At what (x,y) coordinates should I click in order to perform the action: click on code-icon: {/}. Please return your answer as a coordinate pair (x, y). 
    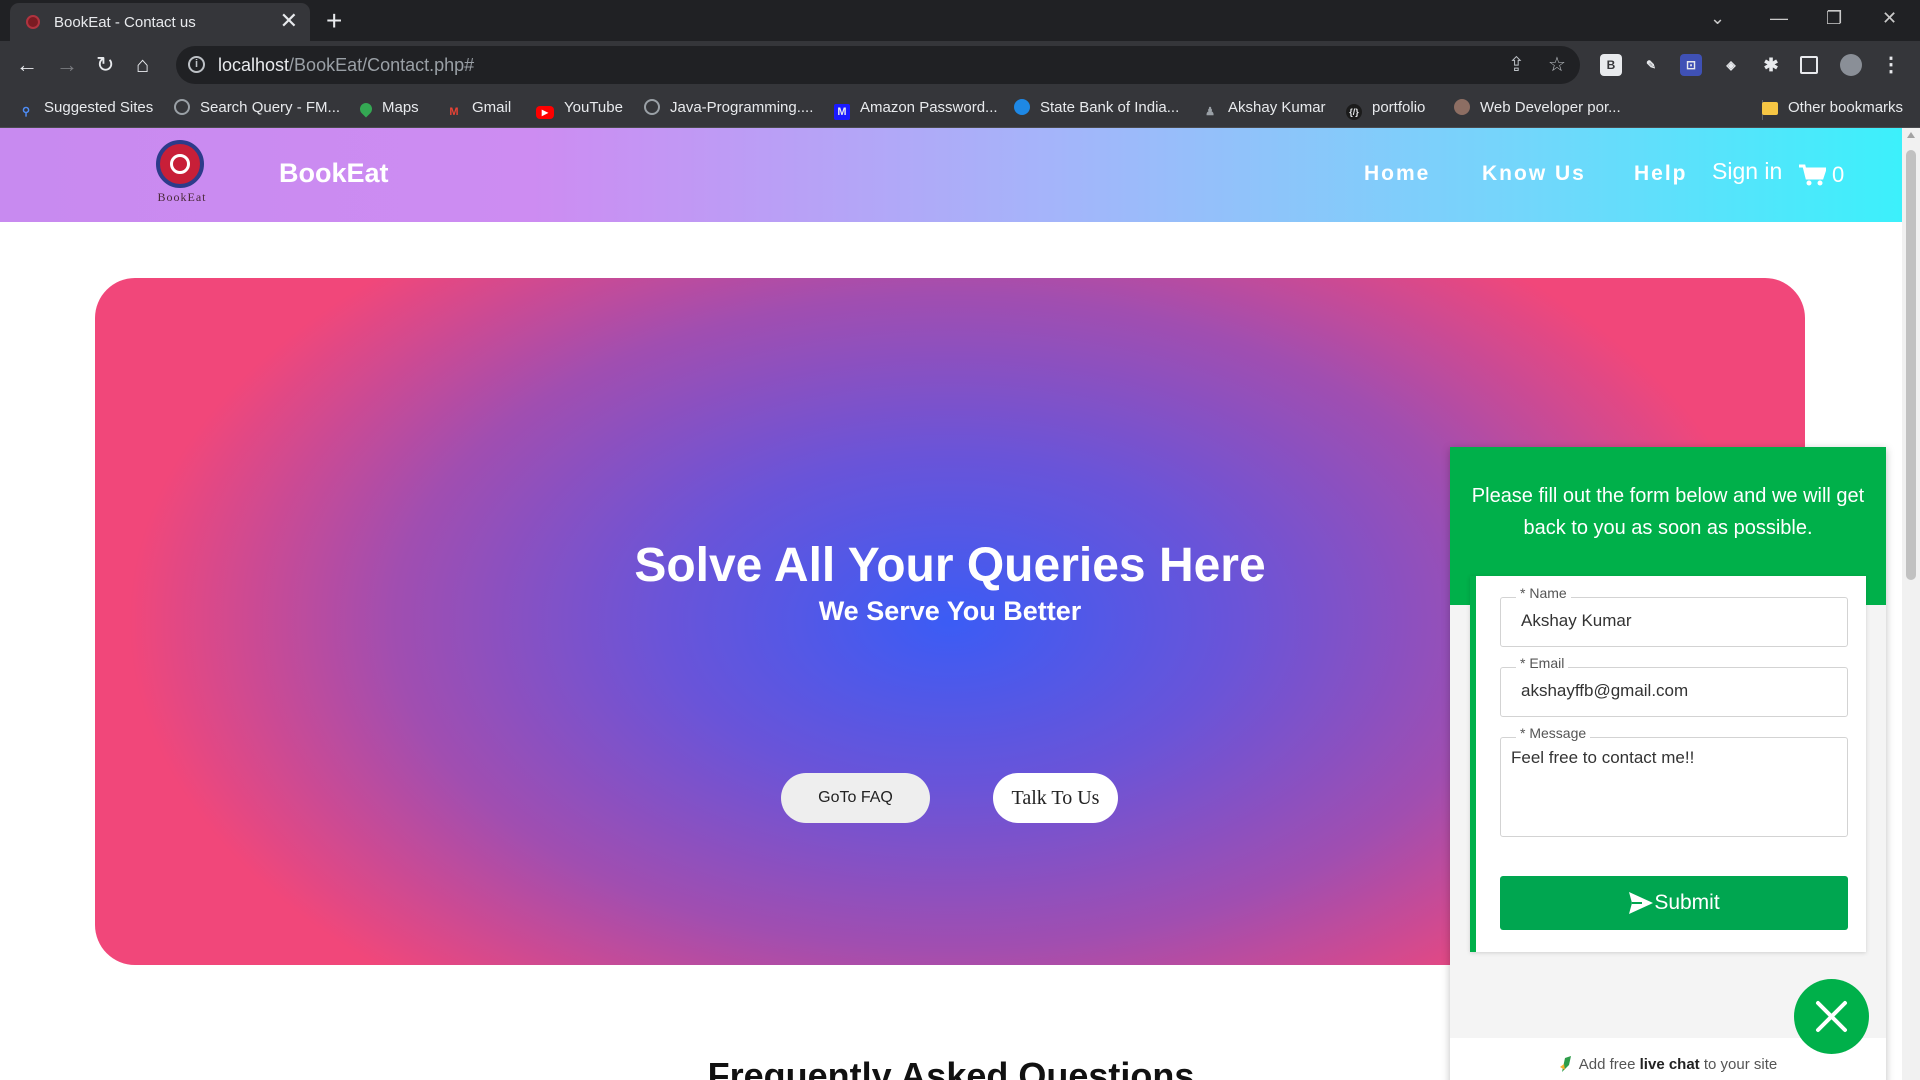
    Looking at the image, I should click on (1354, 112).